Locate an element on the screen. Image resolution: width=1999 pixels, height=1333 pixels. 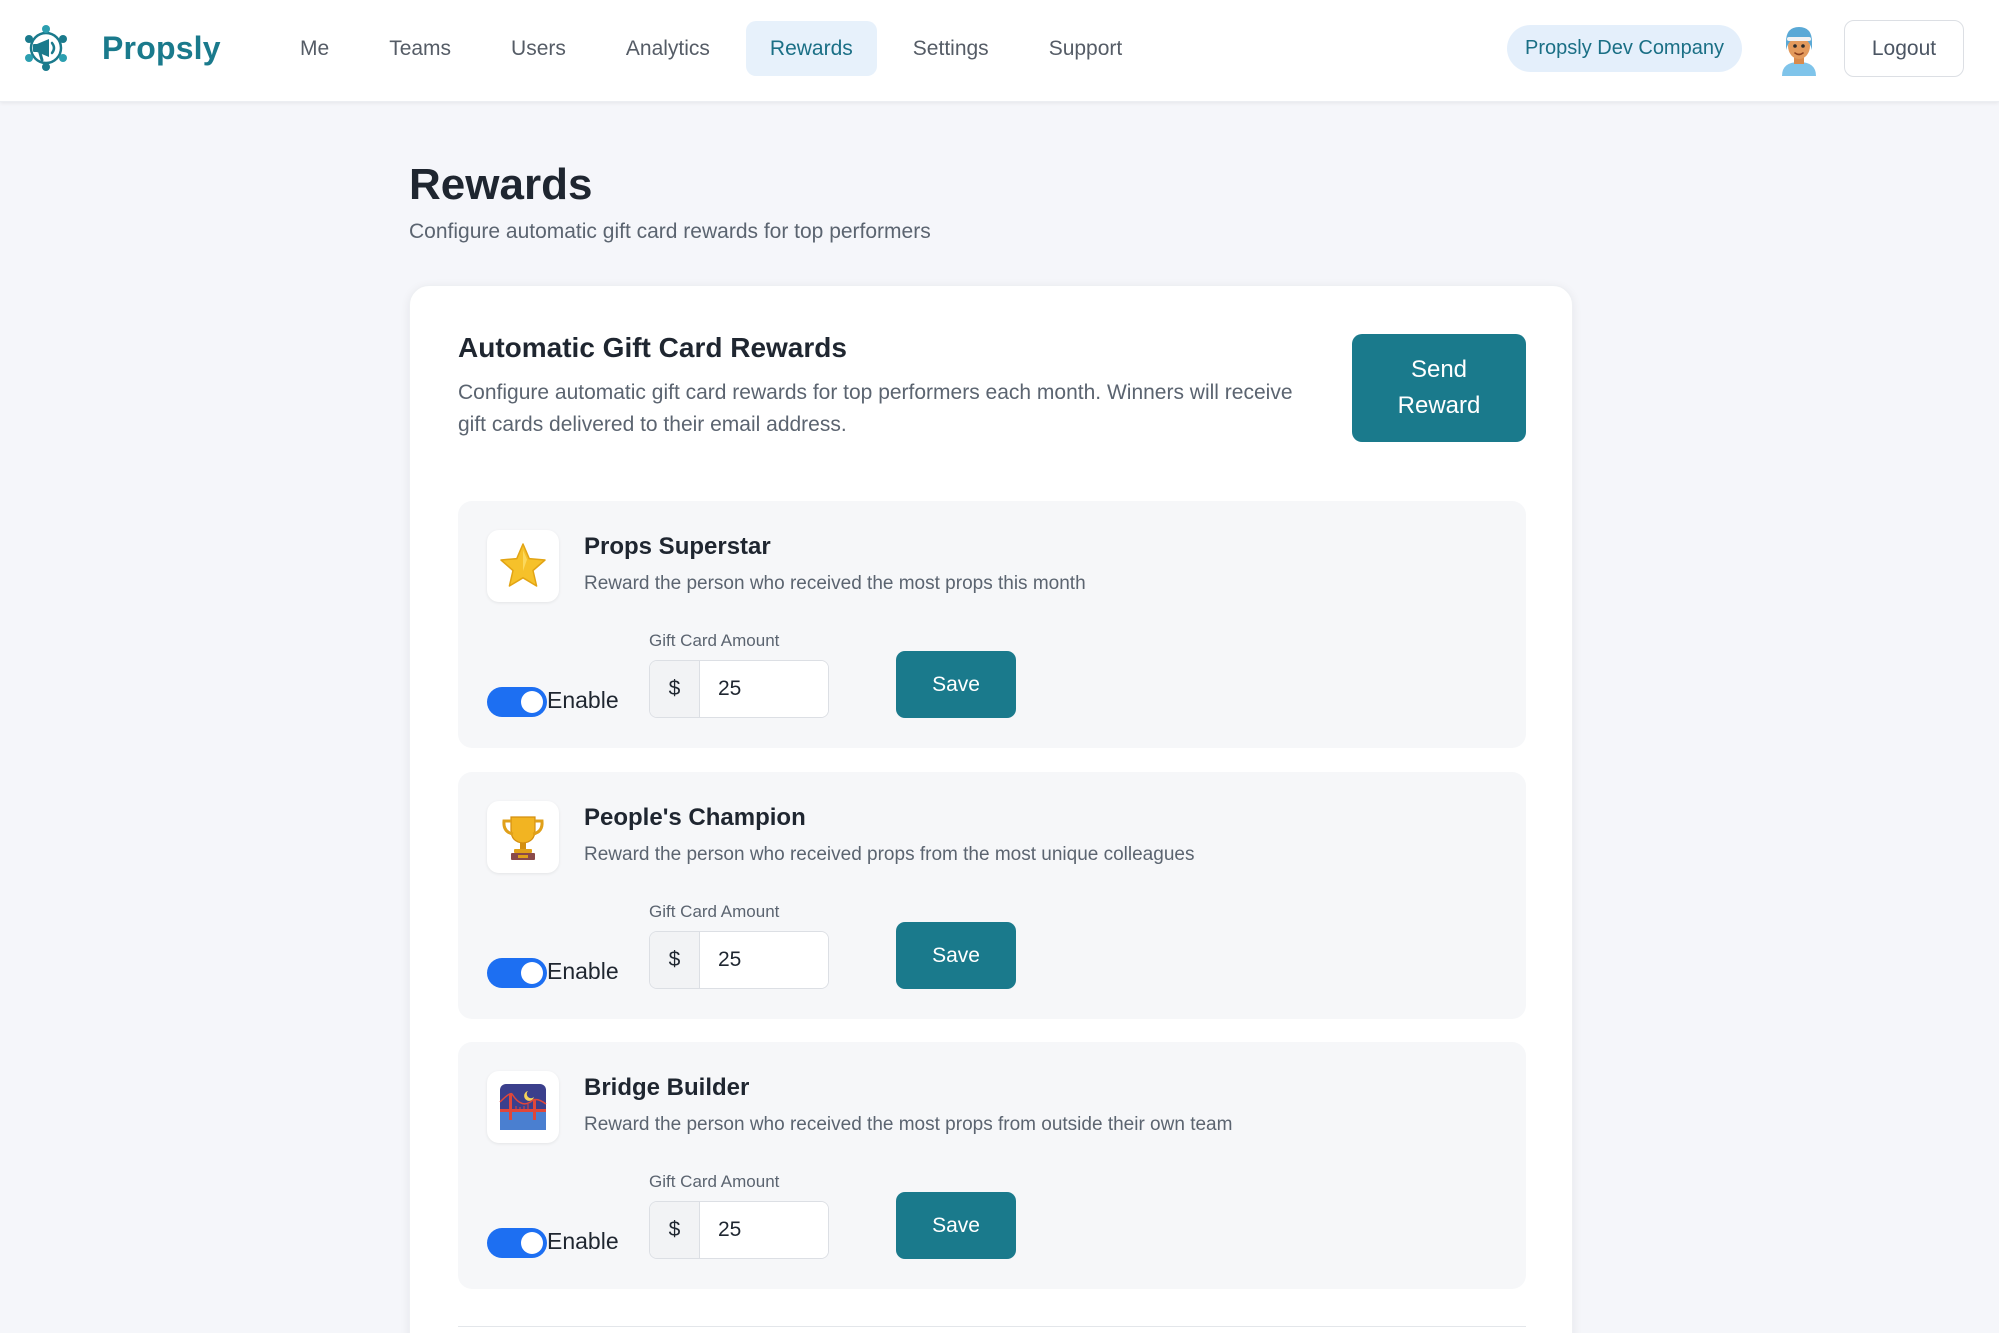
send-reward-button: Send Reward is located at coordinates (1439, 388).